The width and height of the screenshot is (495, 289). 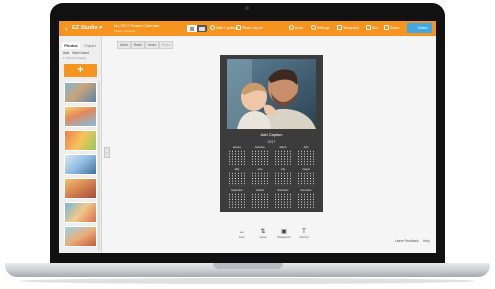 I want to click on camera-icon, so click(x=247, y=8).